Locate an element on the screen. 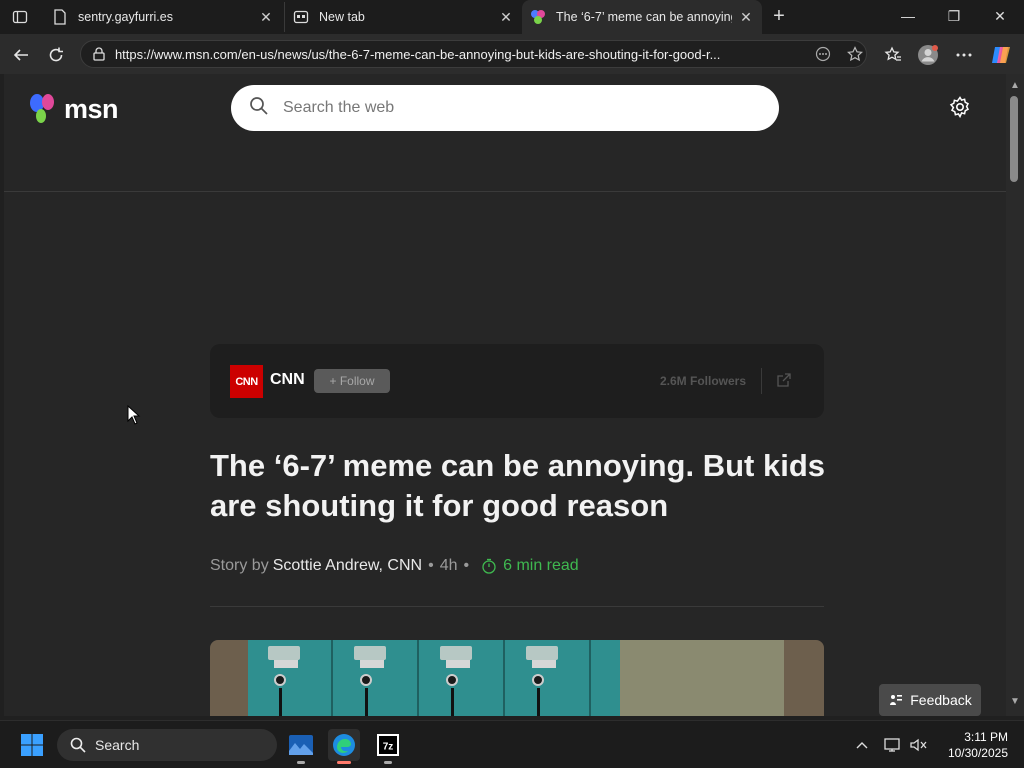 Image resolution: width=1024 pixels, height=768 pixels. tab-title: New tab is located at coordinates (342, 17).